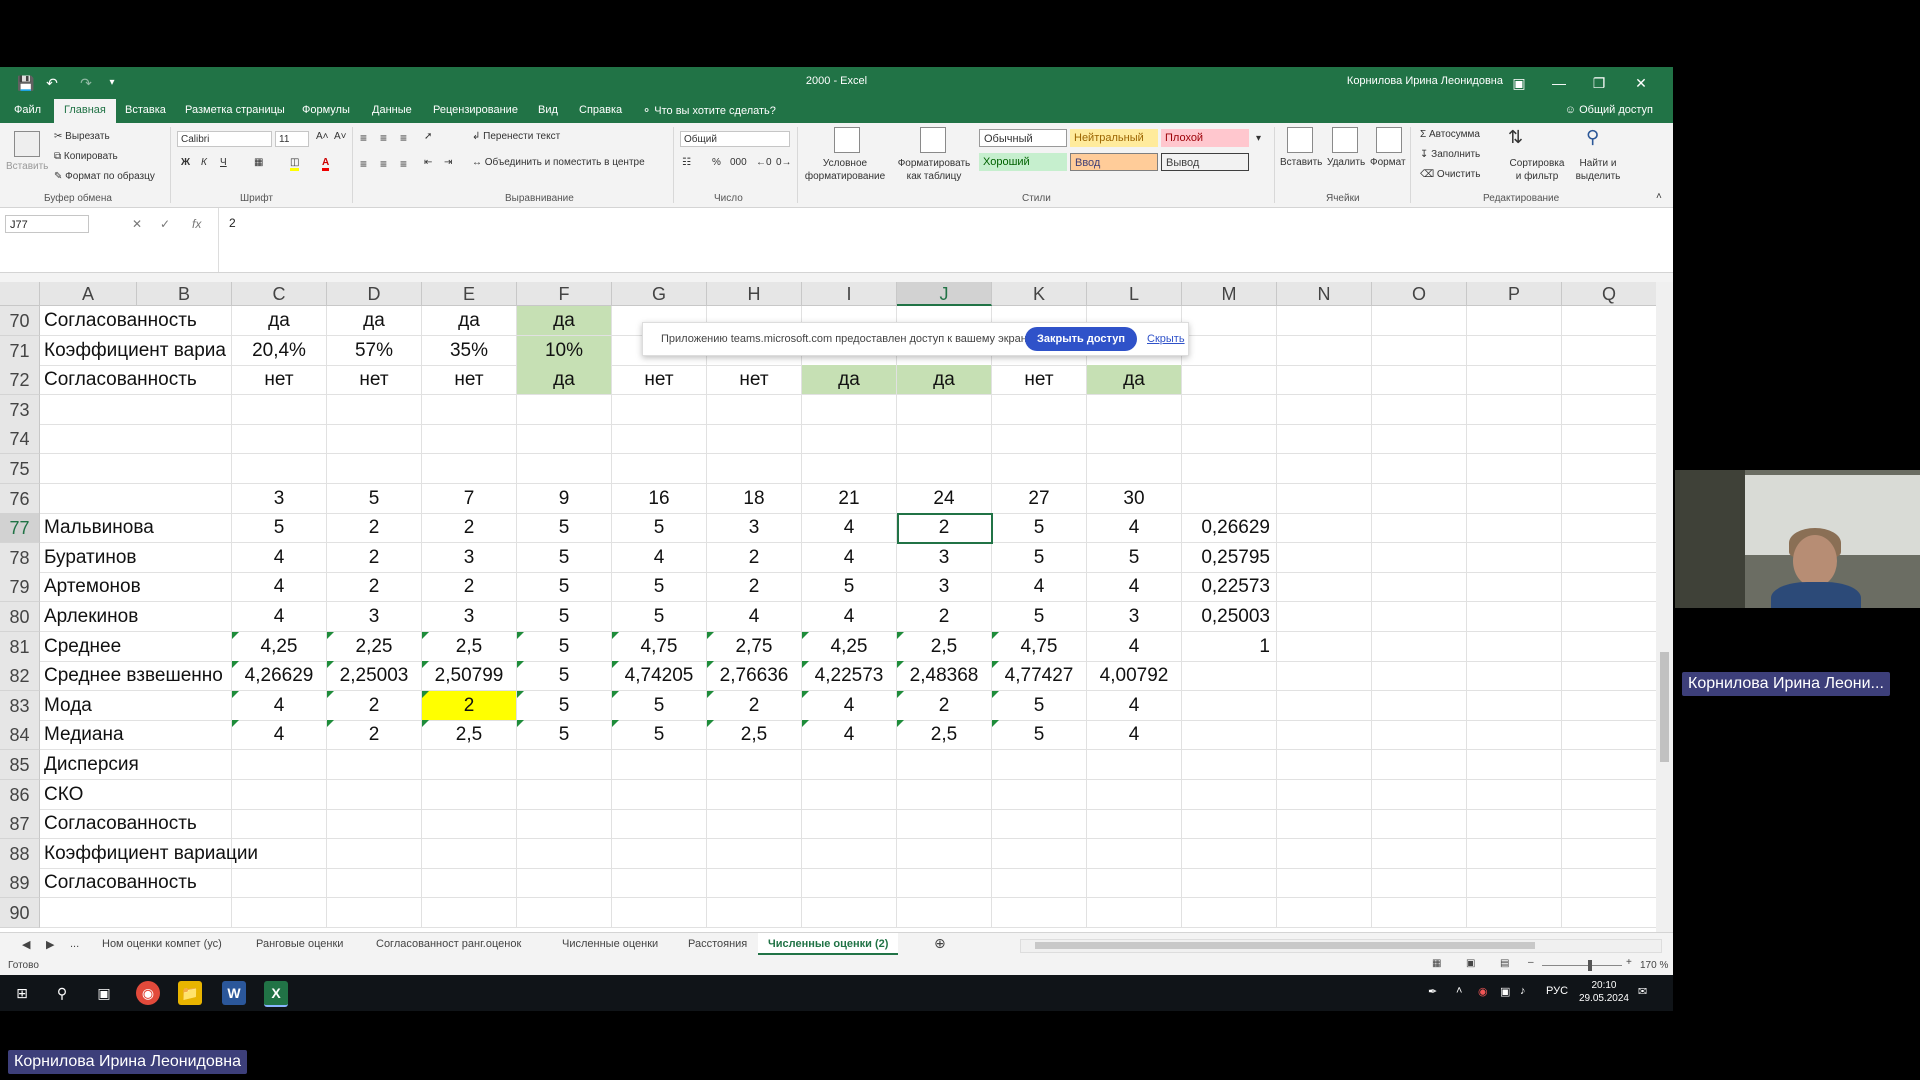  What do you see at coordinates (136, 646) in the screenshot?
I see `cell-a81: Среднее` at bounding box center [136, 646].